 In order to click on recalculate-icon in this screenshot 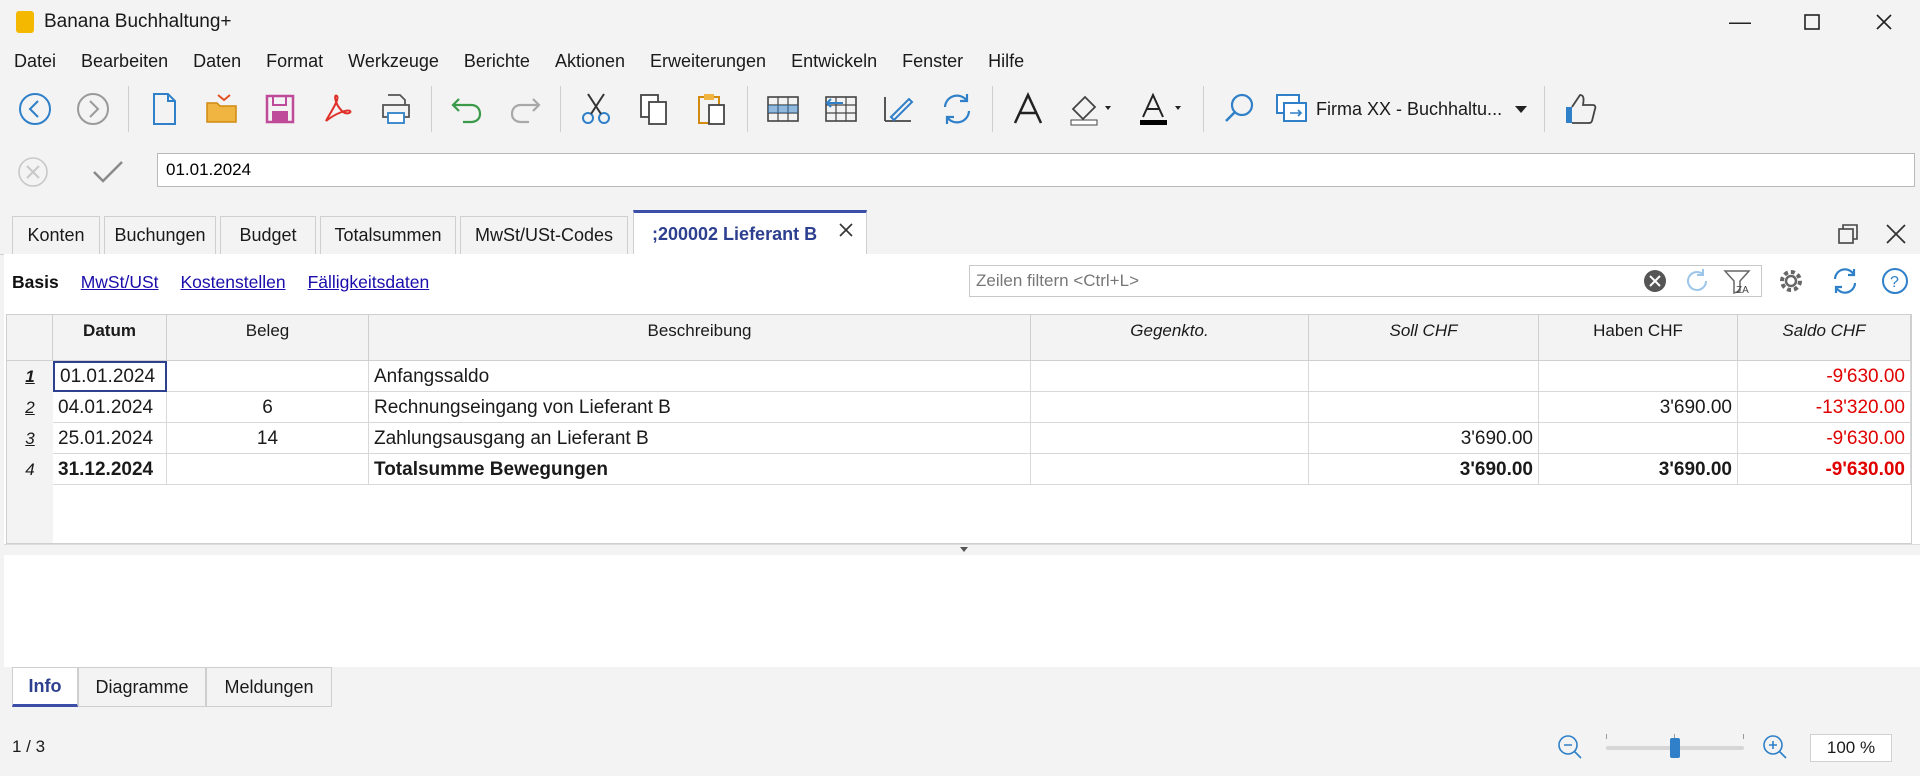, I will do `click(957, 109)`.